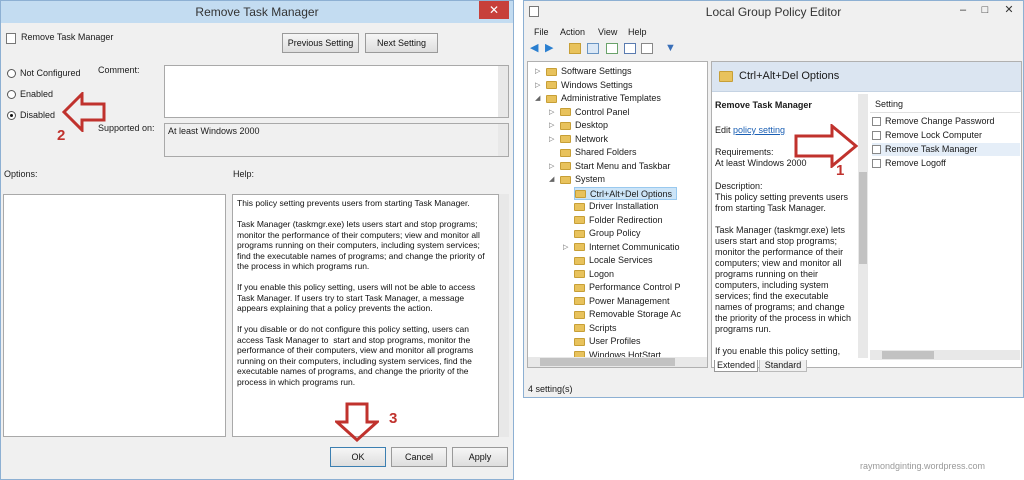  I want to click on tab-extended-label: Extended, so click(736, 365).